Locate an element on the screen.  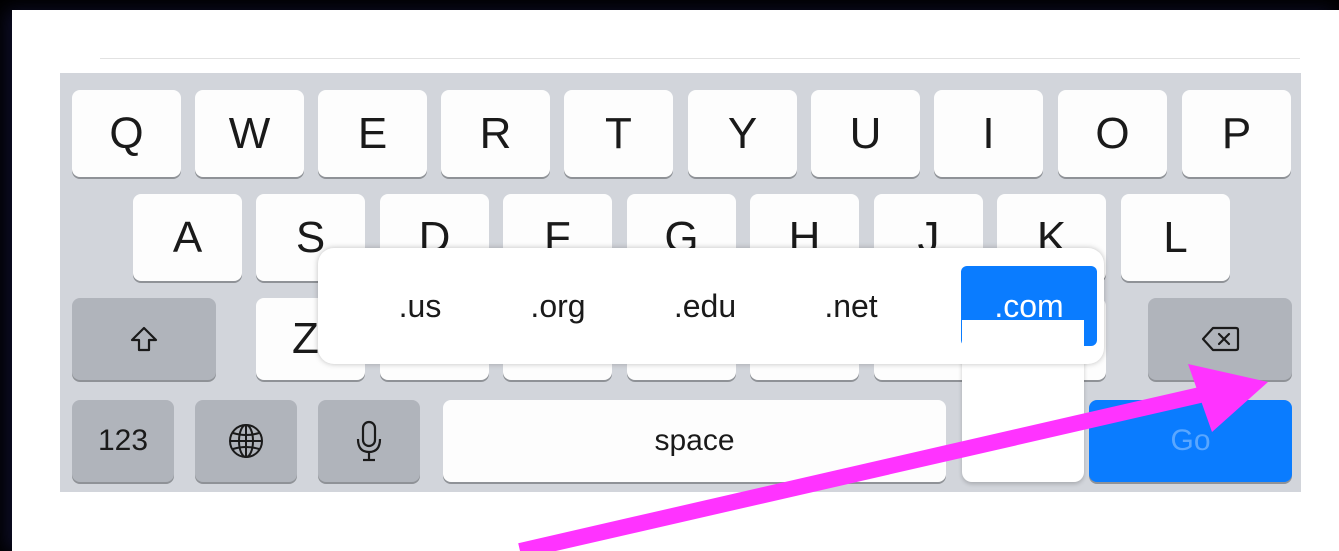
globe-icon is located at coordinates (246, 441).